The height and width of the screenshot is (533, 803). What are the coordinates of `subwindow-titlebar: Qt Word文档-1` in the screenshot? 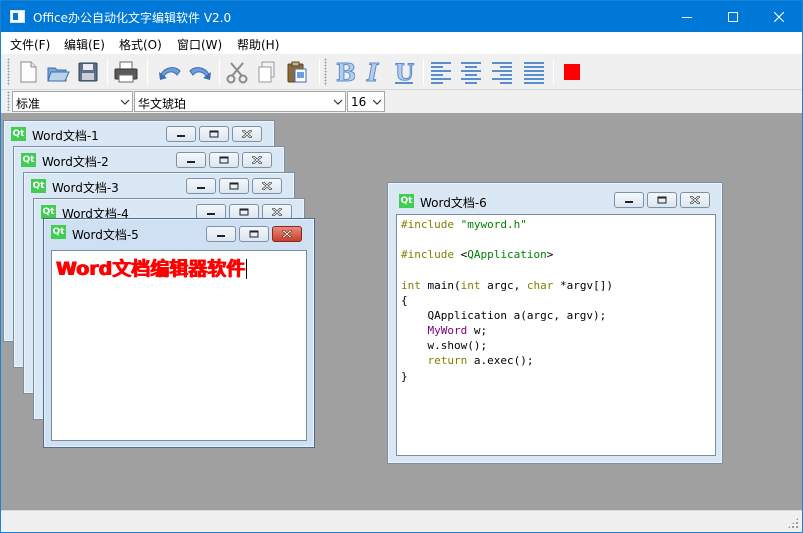 It's located at (139, 134).